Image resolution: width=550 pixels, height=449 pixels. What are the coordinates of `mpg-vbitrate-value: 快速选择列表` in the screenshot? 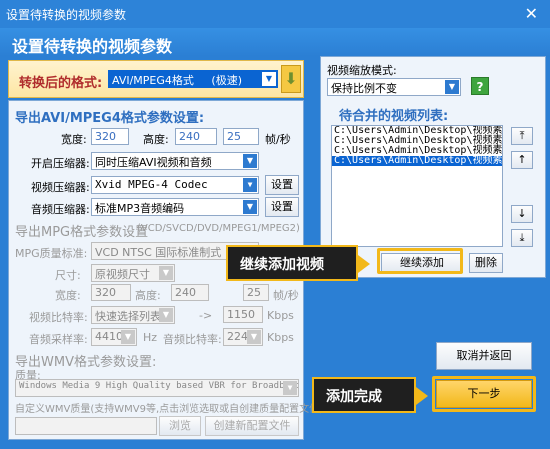 It's located at (128, 316).